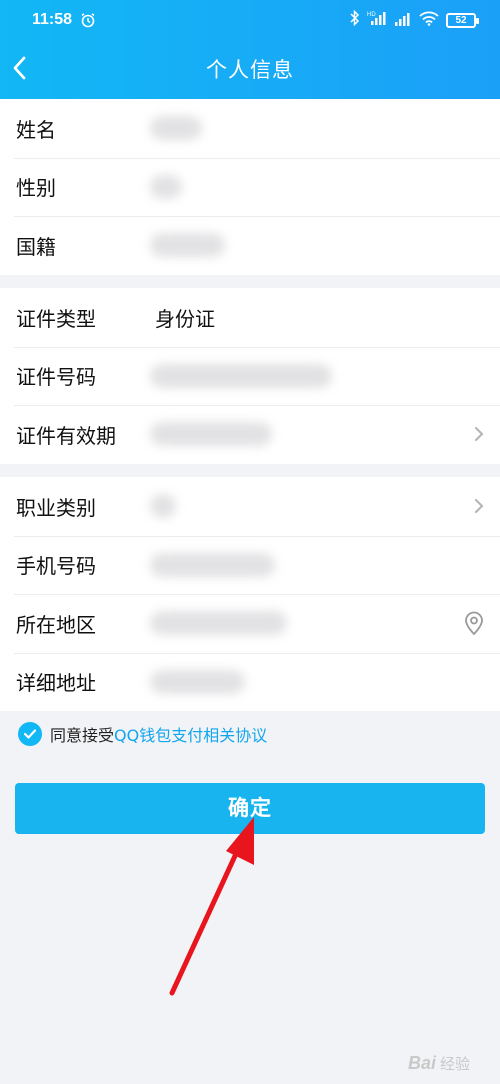 The height and width of the screenshot is (1084, 500). Describe the element at coordinates (52, 19) in the screenshot. I see `status-time: 11:58` at that location.